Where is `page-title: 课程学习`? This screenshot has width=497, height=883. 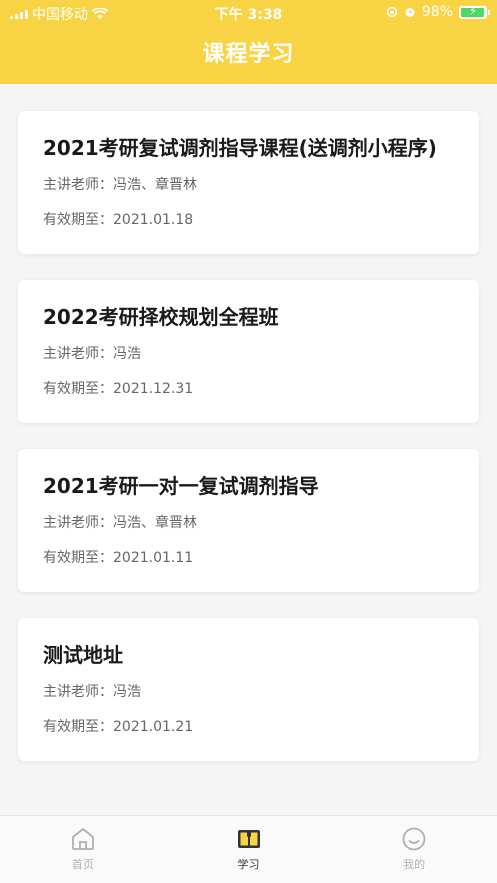
page-title: 课程学习 is located at coordinates (248, 54).